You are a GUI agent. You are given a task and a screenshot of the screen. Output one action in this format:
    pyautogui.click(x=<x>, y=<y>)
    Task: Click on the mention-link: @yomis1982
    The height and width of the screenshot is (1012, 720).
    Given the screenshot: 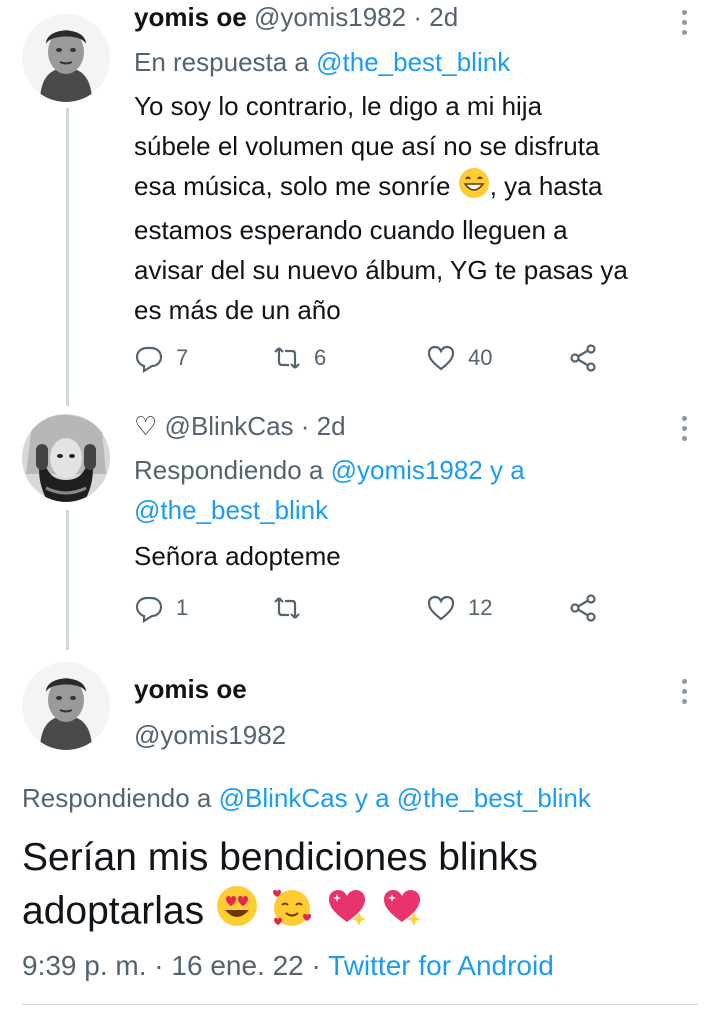 What is the action you would take?
    pyautogui.click(x=407, y=470)
    